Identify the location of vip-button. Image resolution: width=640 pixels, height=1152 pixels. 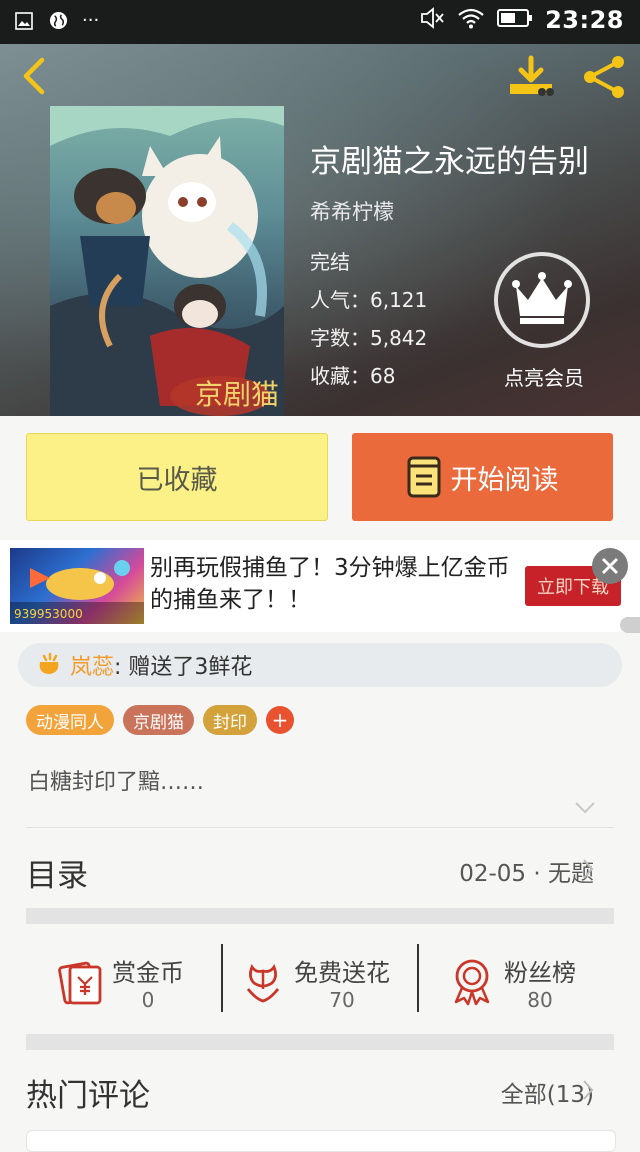
(542, 300).